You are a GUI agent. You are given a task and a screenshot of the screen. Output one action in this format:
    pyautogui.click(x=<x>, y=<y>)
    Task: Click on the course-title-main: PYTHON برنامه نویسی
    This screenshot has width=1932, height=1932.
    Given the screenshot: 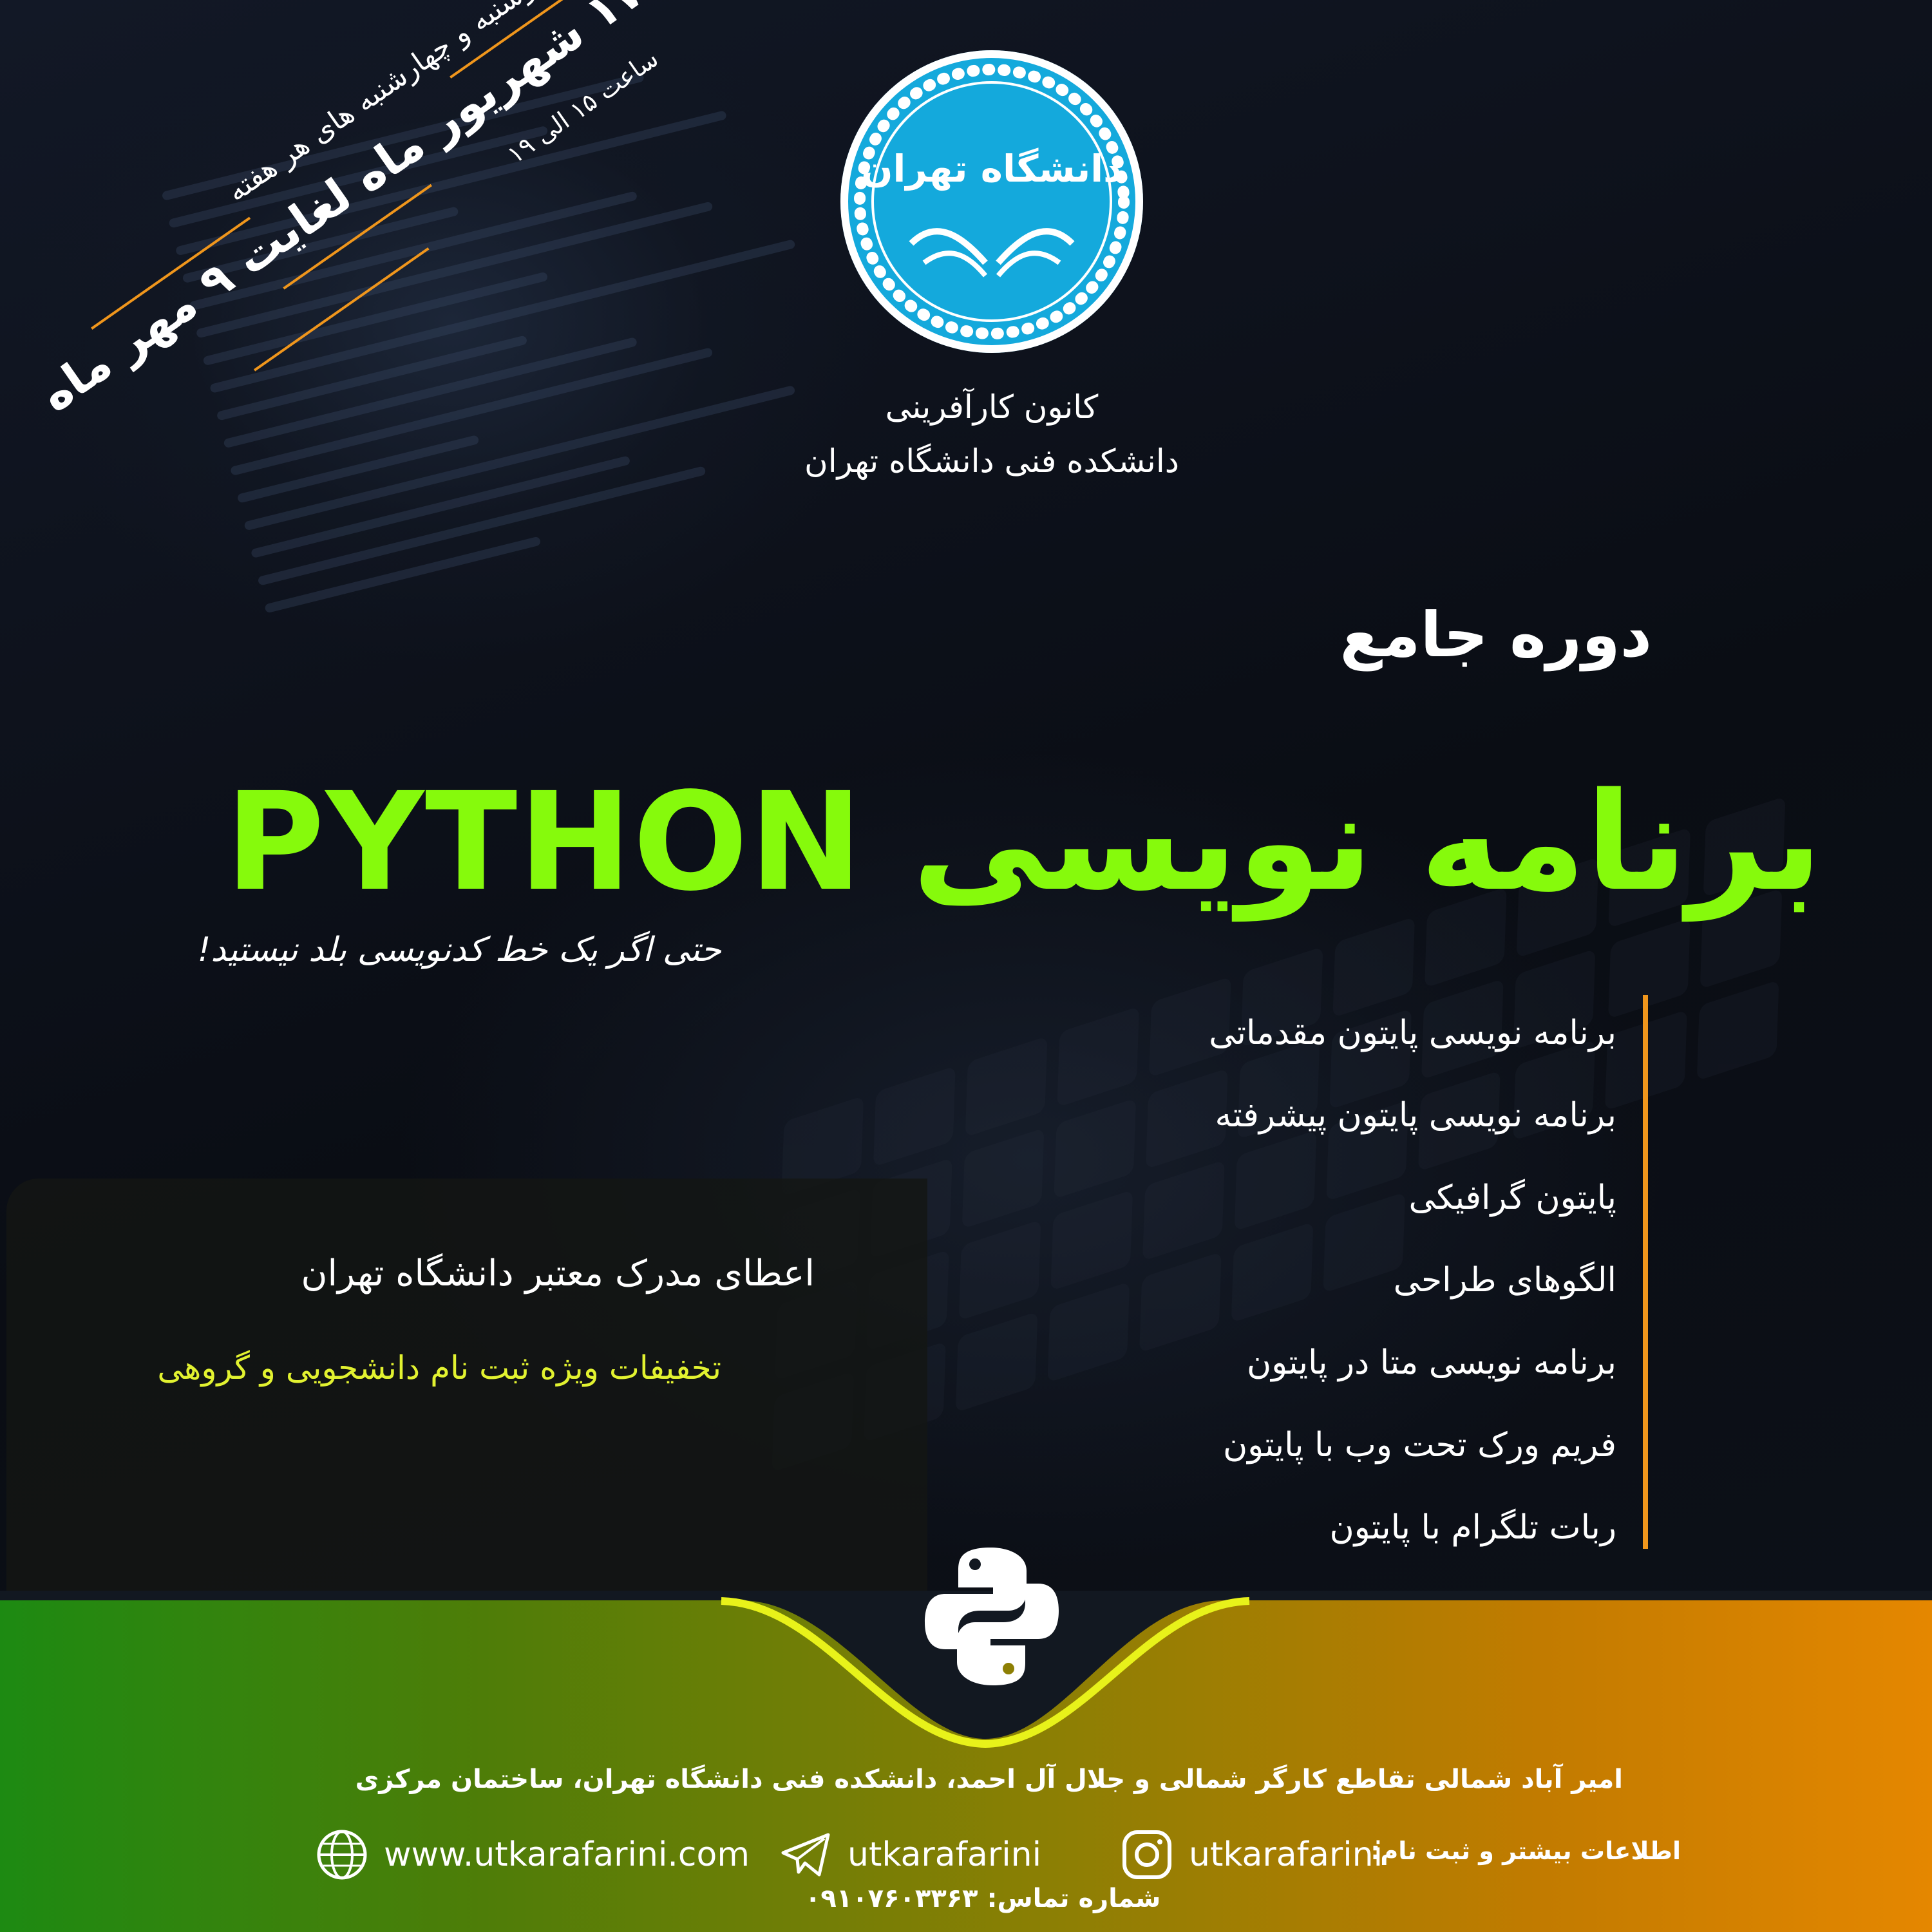 What is the action you would take?
    pyautogui.click(x=1024, y=842)
    